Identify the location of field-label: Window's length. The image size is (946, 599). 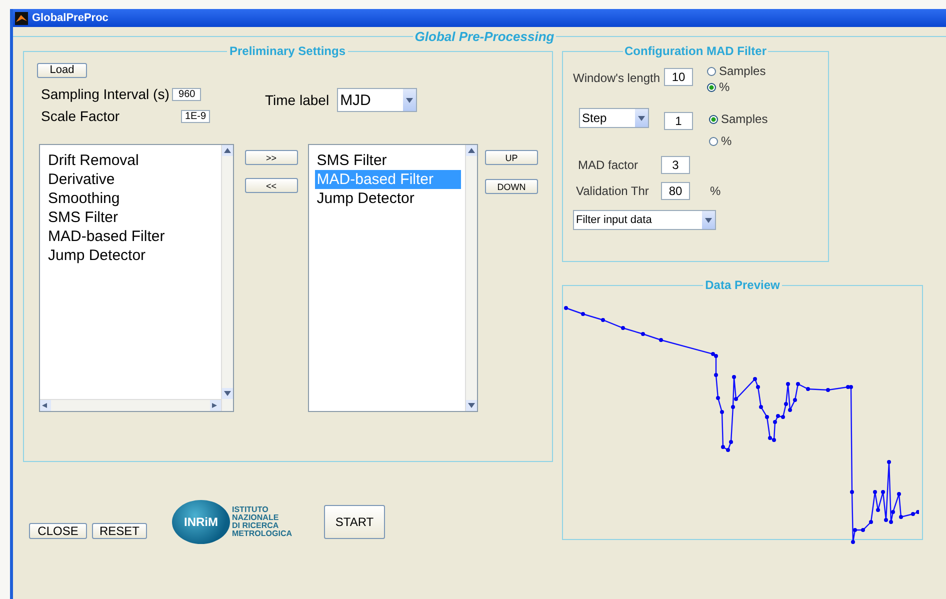
(616, 78).